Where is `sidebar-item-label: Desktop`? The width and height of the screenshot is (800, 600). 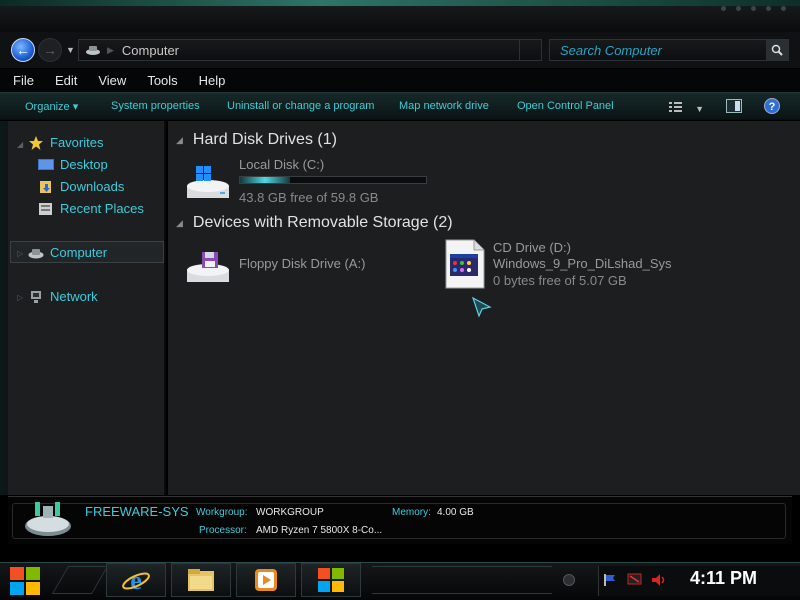
sidebar-item-label: Desktop is located at coordinates (84, 164).